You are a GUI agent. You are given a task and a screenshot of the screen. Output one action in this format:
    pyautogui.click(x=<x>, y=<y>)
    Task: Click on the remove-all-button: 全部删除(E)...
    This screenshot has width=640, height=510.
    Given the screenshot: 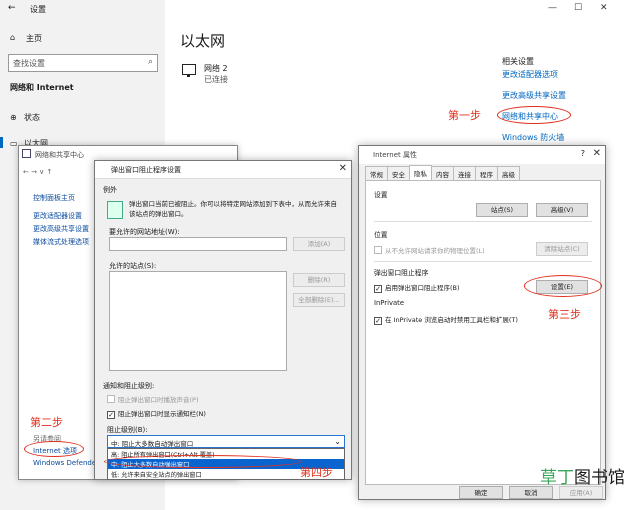 What is the action you would take?
    pyautogui.click(x=319, y=300)
    